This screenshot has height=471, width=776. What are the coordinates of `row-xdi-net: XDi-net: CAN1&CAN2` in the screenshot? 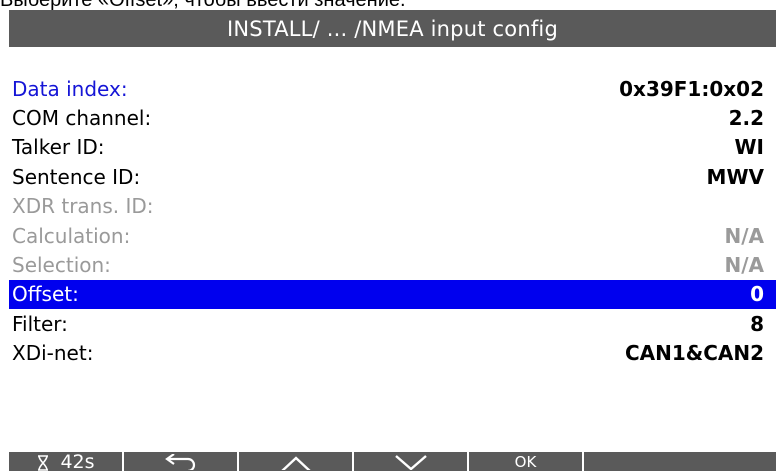 It's located at (392, 353).